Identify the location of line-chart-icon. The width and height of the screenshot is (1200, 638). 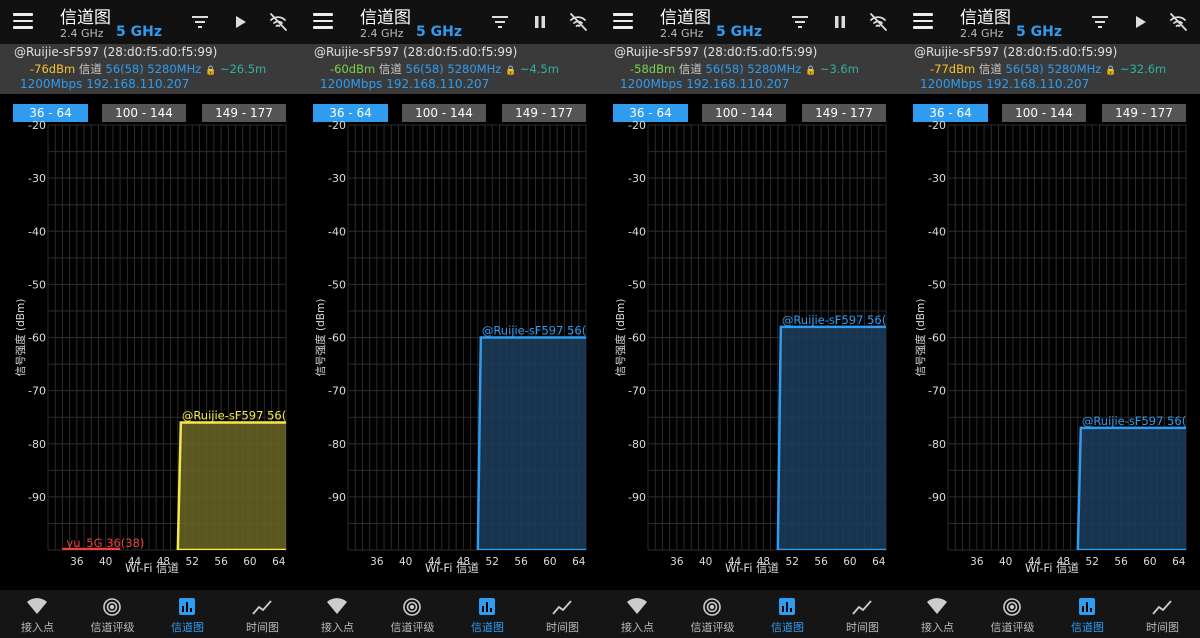
(262, 607).